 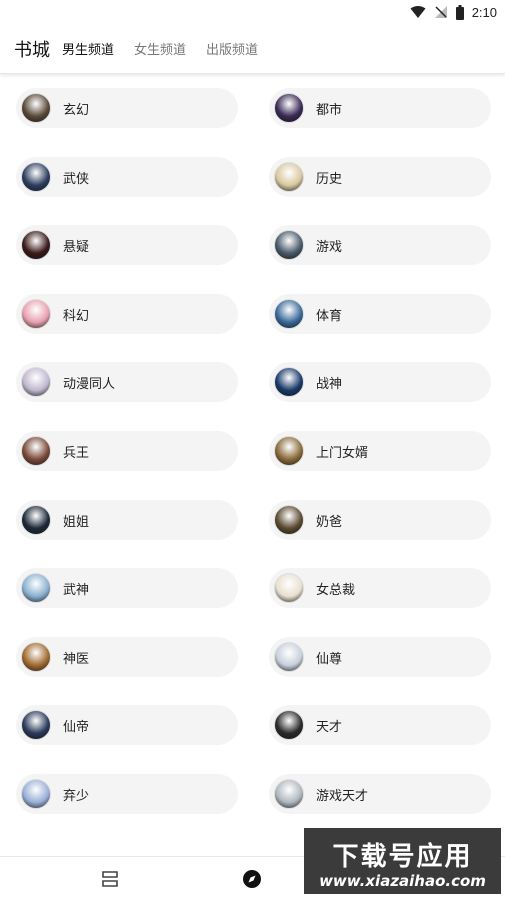 I want to click on category-item: 上门女婿, so click(x=380, y=451).